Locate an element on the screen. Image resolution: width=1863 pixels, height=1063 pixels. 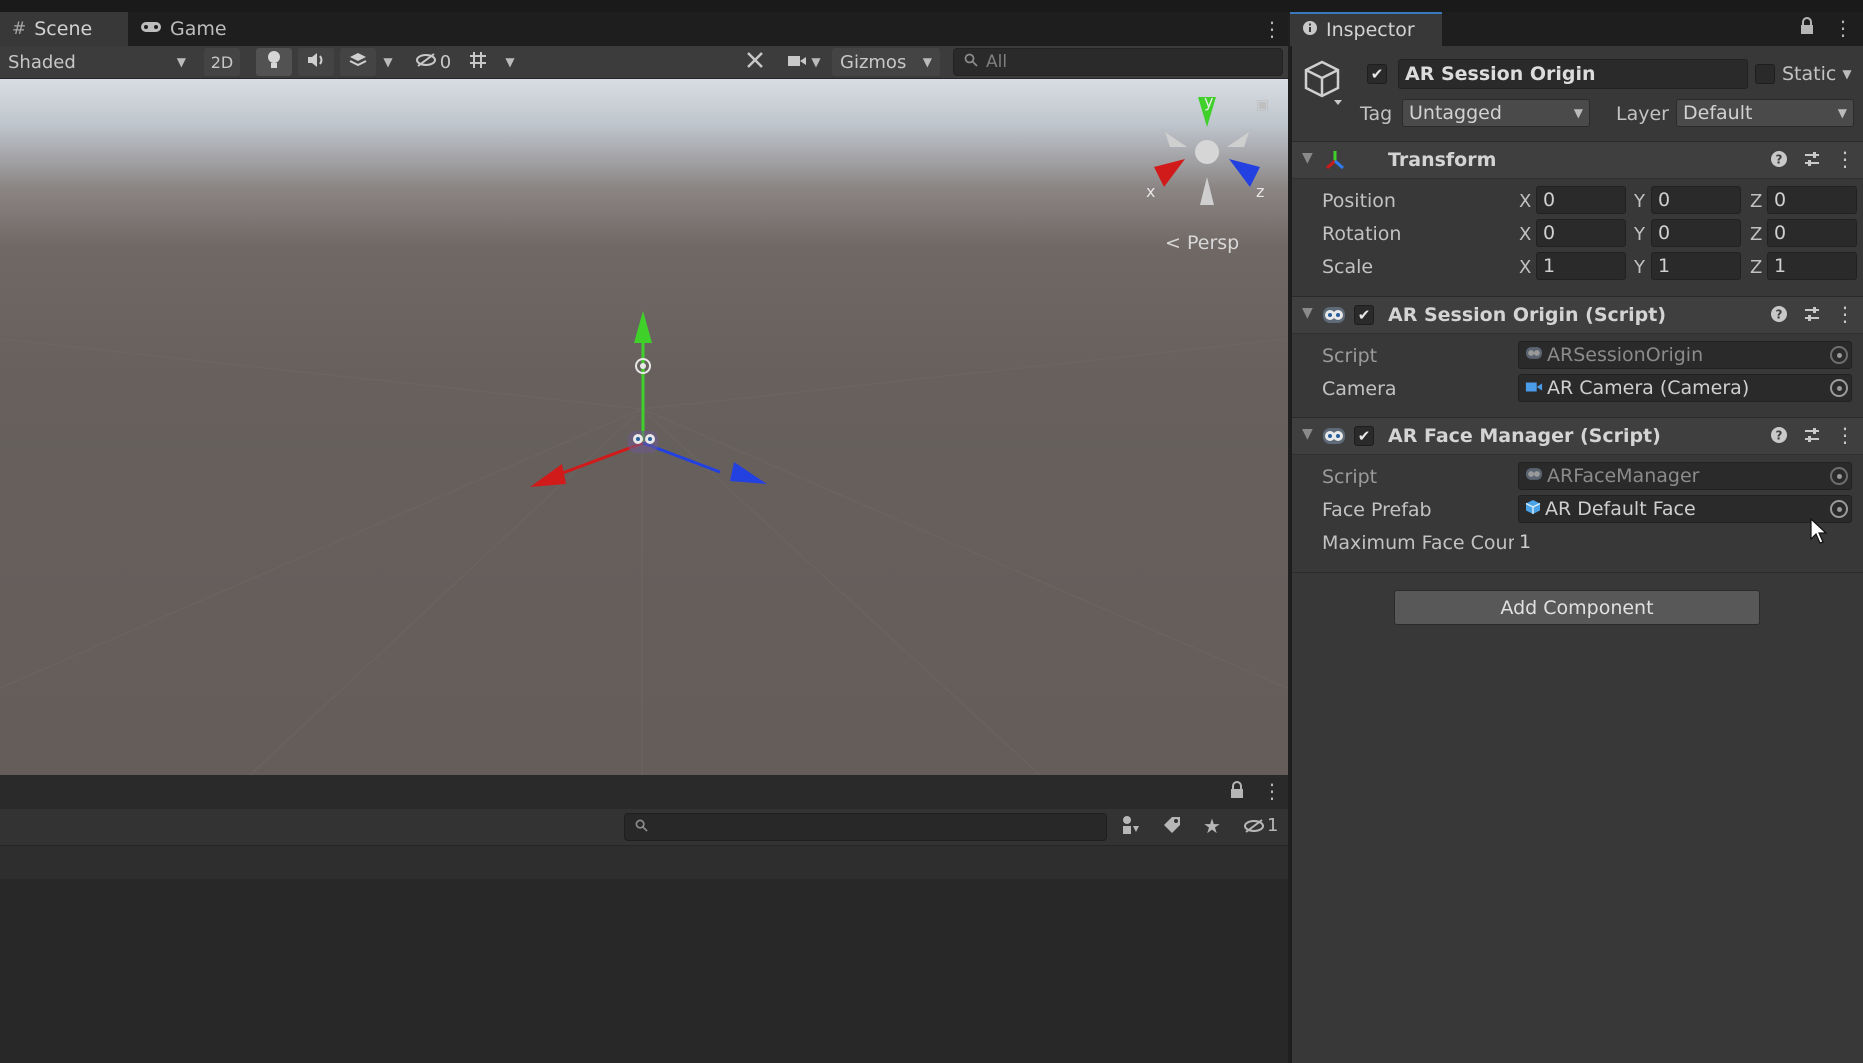
search-icon is located at coordinates (641, 827).